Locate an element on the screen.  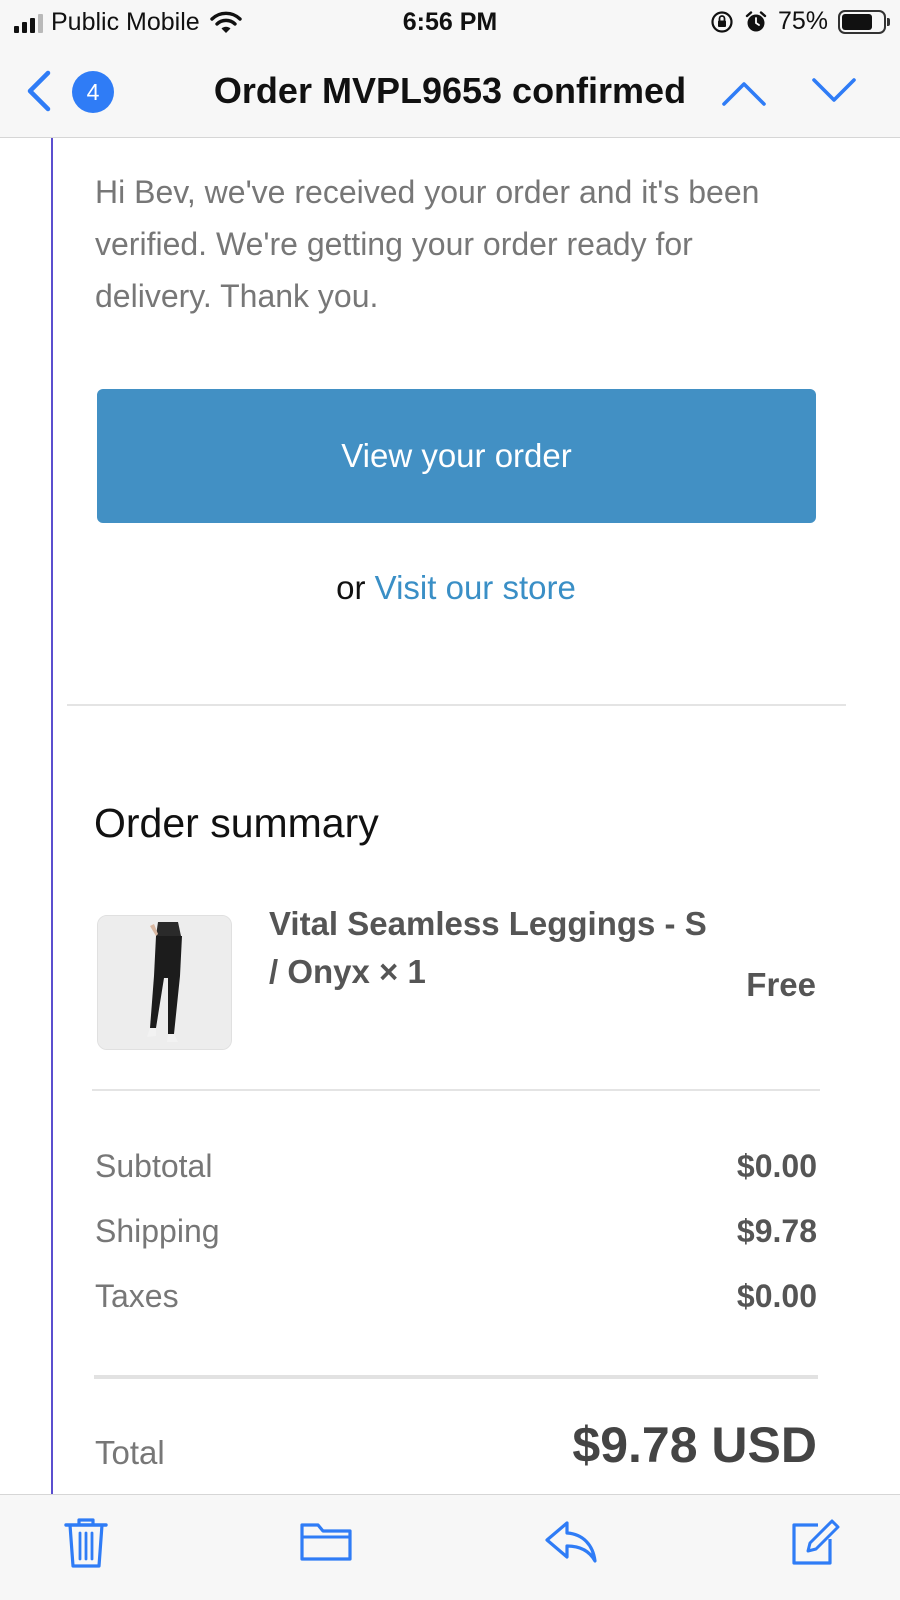
compose-button is located at coordinates (814, 1544).